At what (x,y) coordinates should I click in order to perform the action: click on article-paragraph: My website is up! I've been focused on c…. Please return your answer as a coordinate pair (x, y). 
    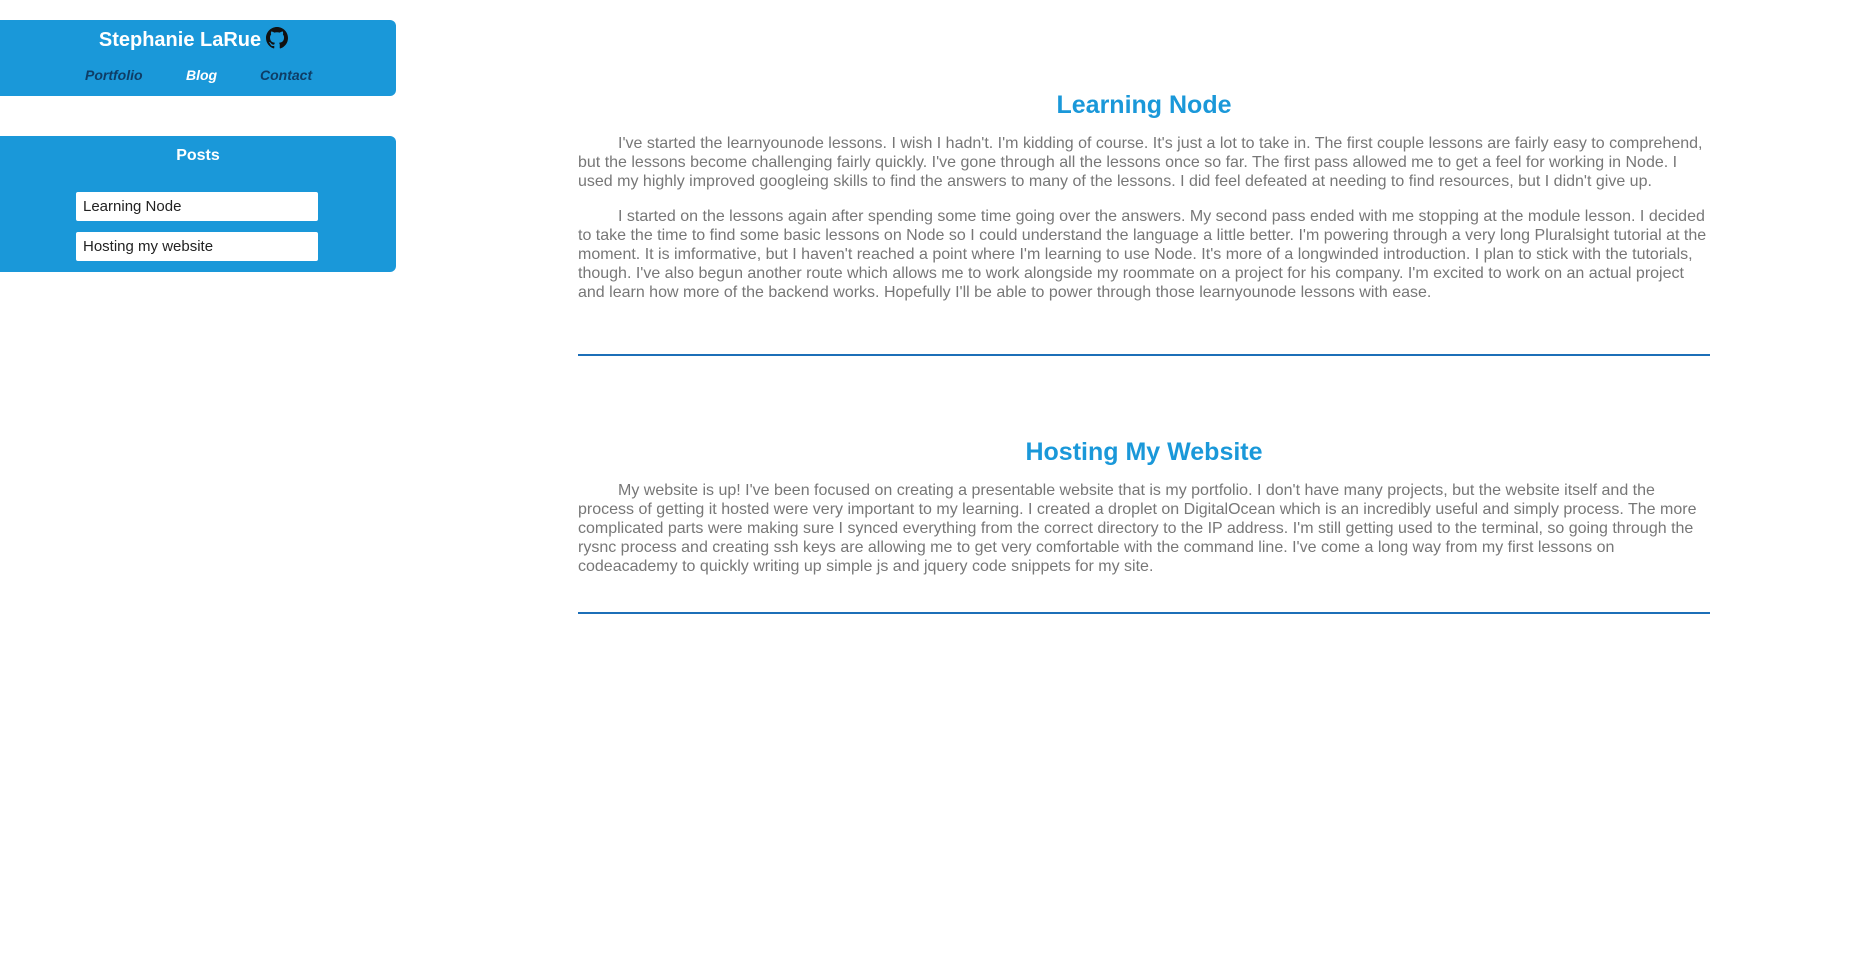
    Looking at the image, I should click on (1137, 528).